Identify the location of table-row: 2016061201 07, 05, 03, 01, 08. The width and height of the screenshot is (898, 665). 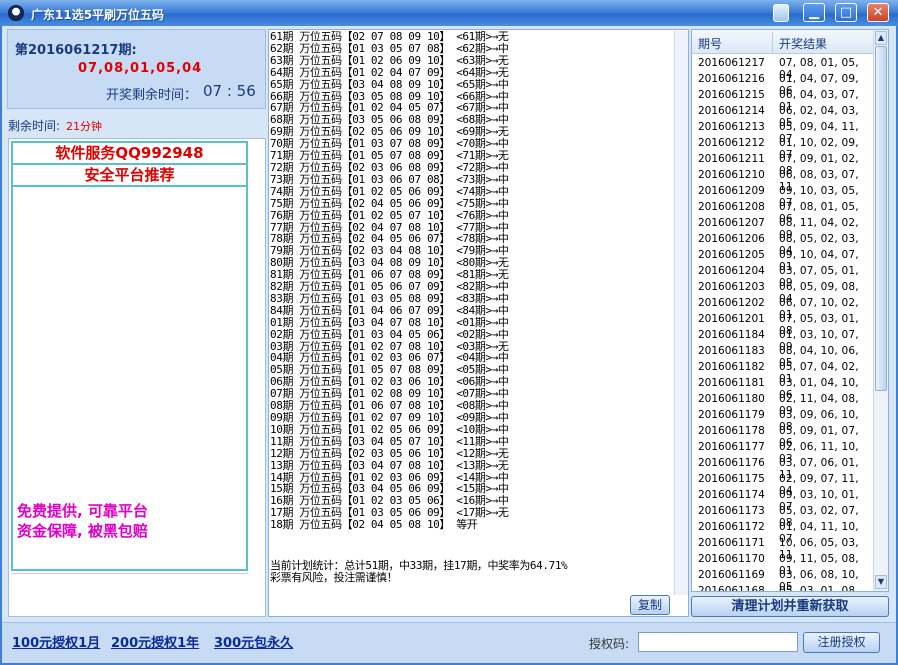
(782, 324).